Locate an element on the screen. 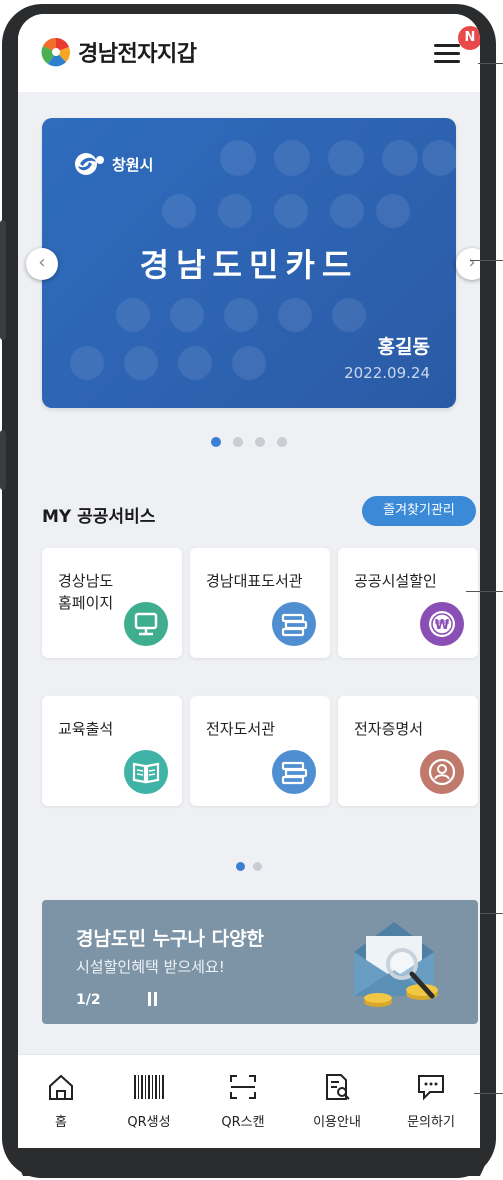  monitor-icon is located at coordinates (146, 624).